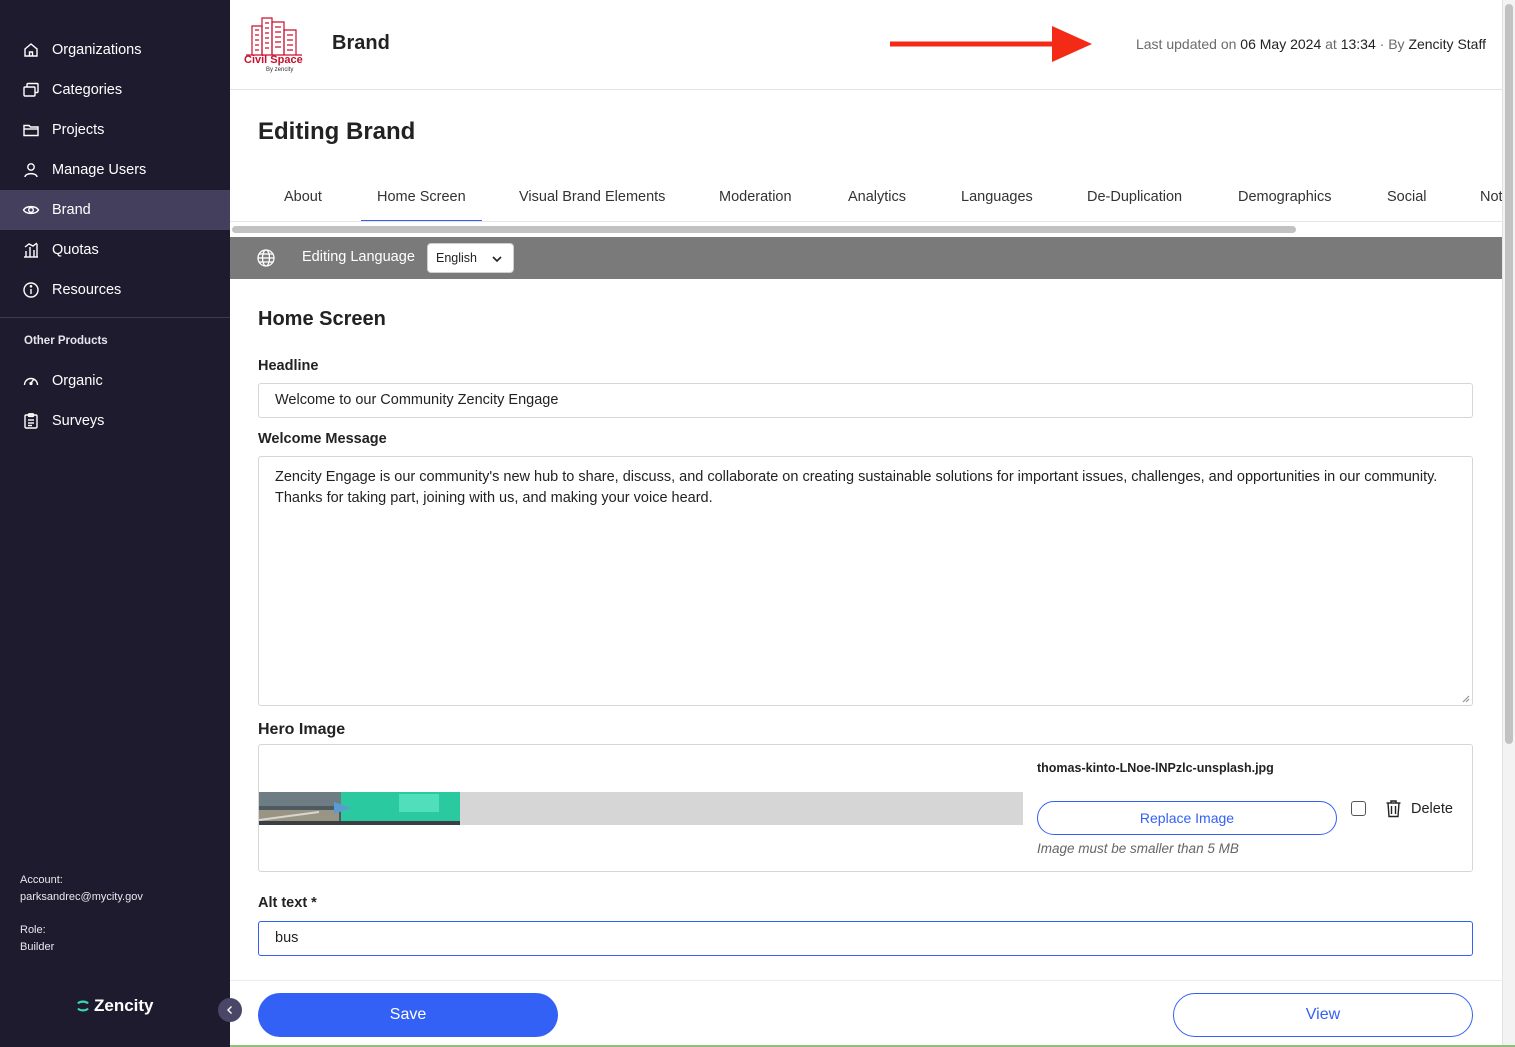 This screenshot has height=1047, width=1515. Describe the element at coordinates (1138, 848) in the screenshot. I see `image-size-note: Image must be smaller than 5 MB` at that location.